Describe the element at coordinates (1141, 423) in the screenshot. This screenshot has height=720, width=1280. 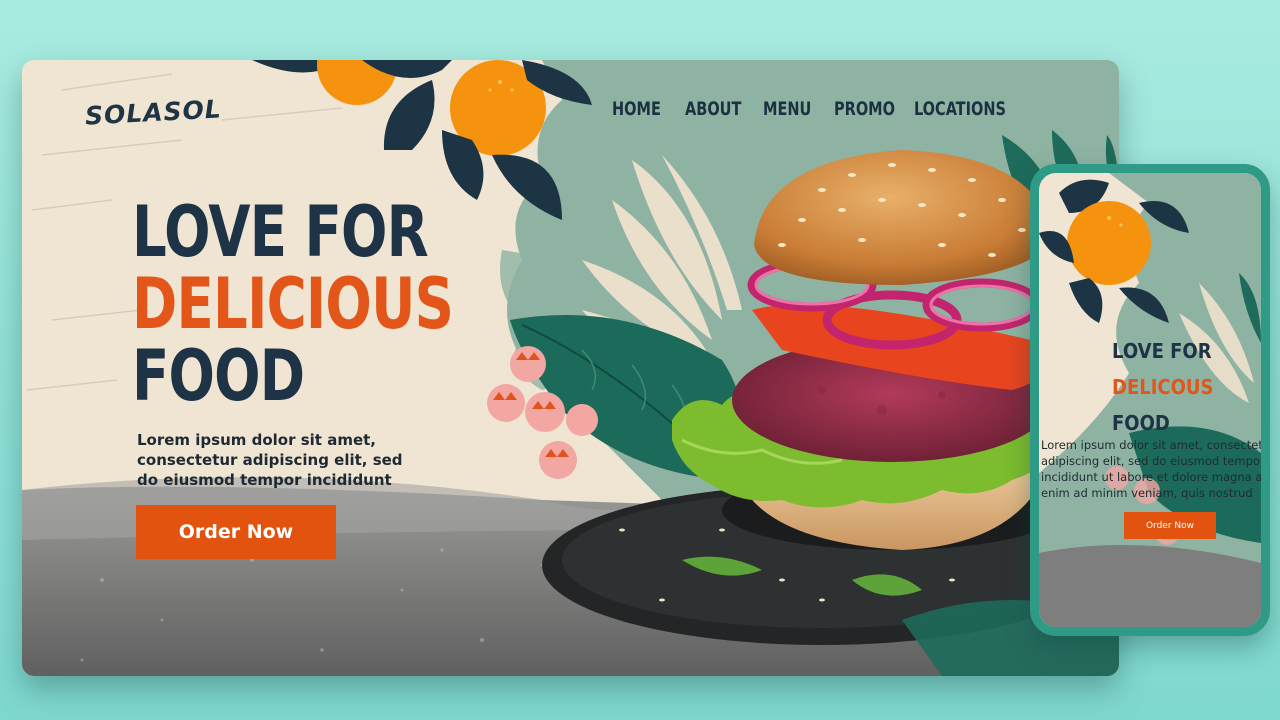
I see `mobile-headline-line-3: FOOD` at that location.